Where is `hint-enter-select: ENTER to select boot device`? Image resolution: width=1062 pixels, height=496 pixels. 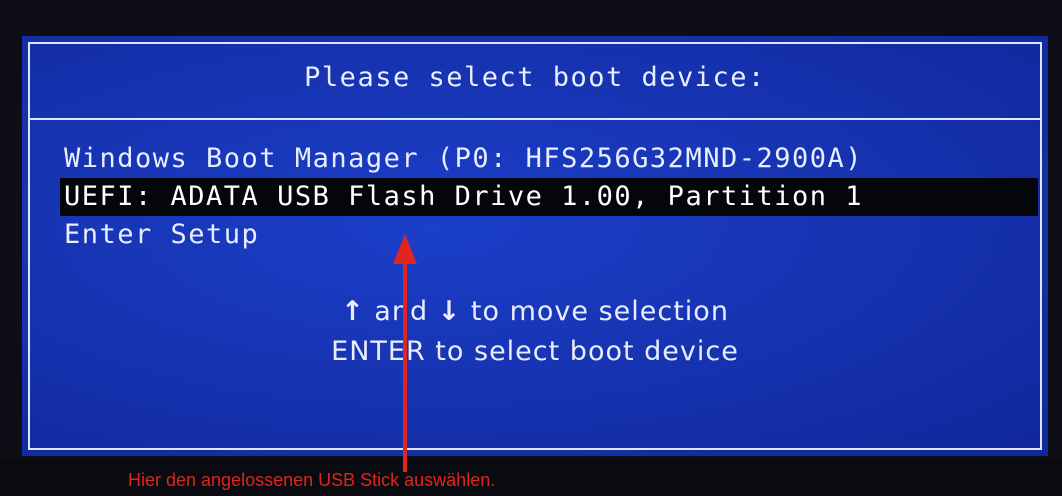 hint-enter-select: ENTER to select boot device is located at coordinates (535, 351).